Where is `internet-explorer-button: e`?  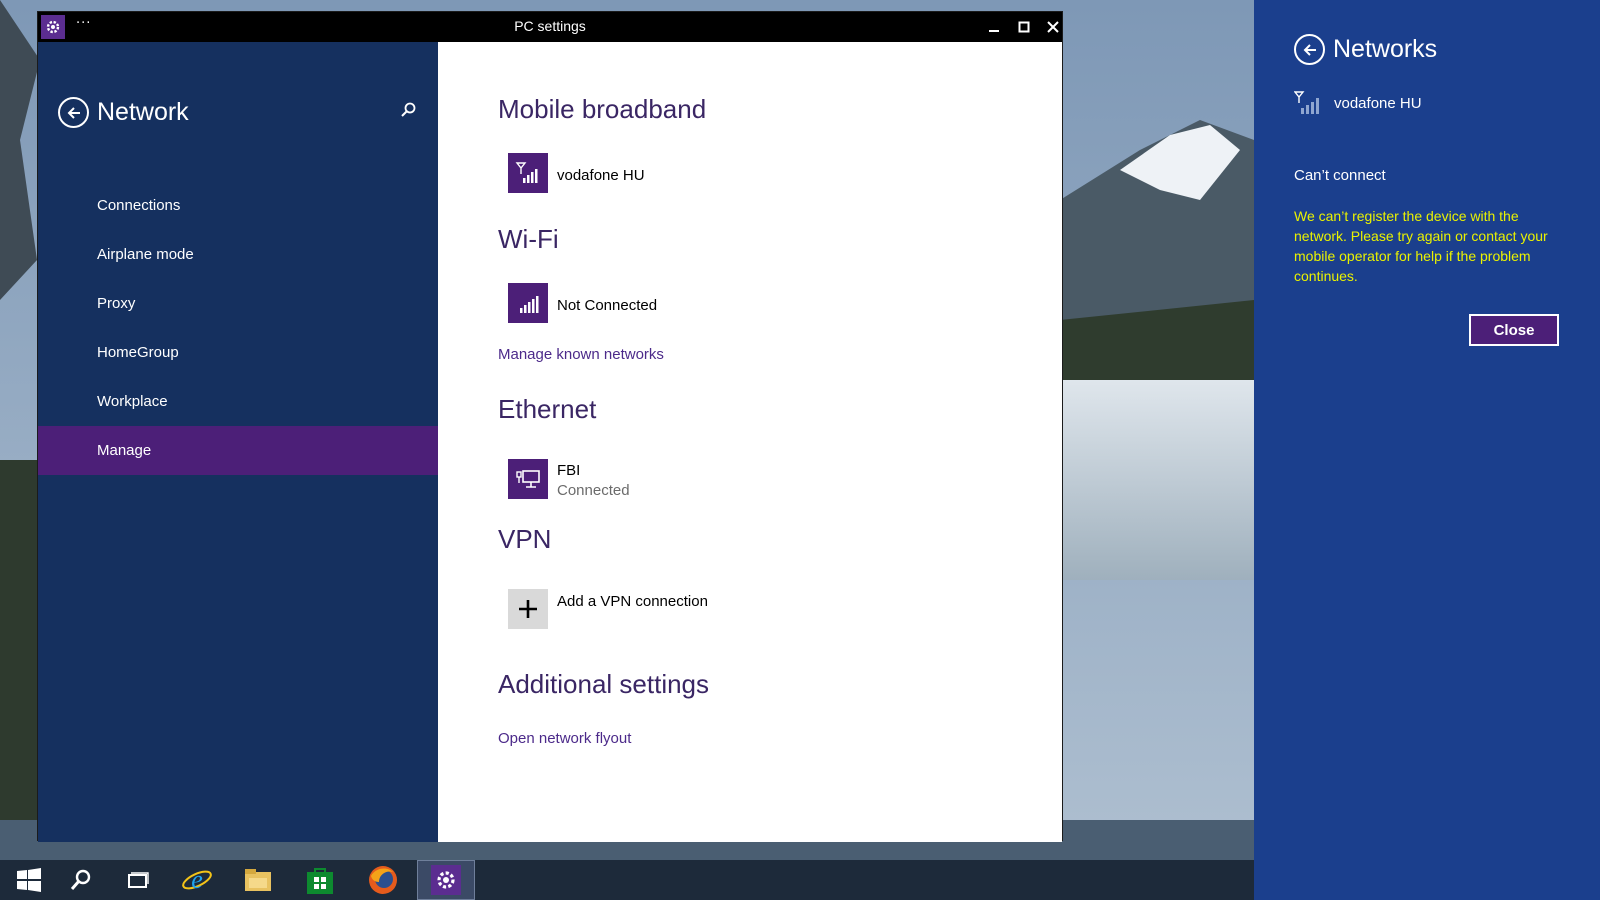
internet-explorer-button: e is located at coordinates (197, 880).